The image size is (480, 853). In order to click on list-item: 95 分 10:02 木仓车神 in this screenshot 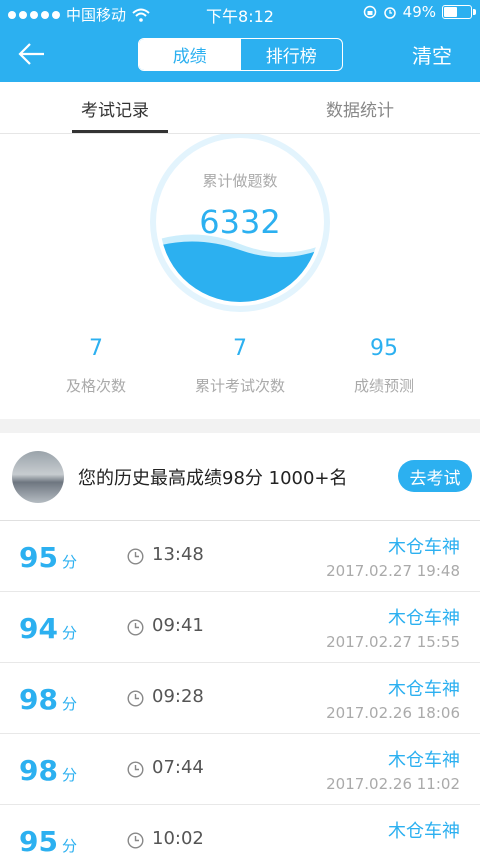, I will do `click(240, 829)`.